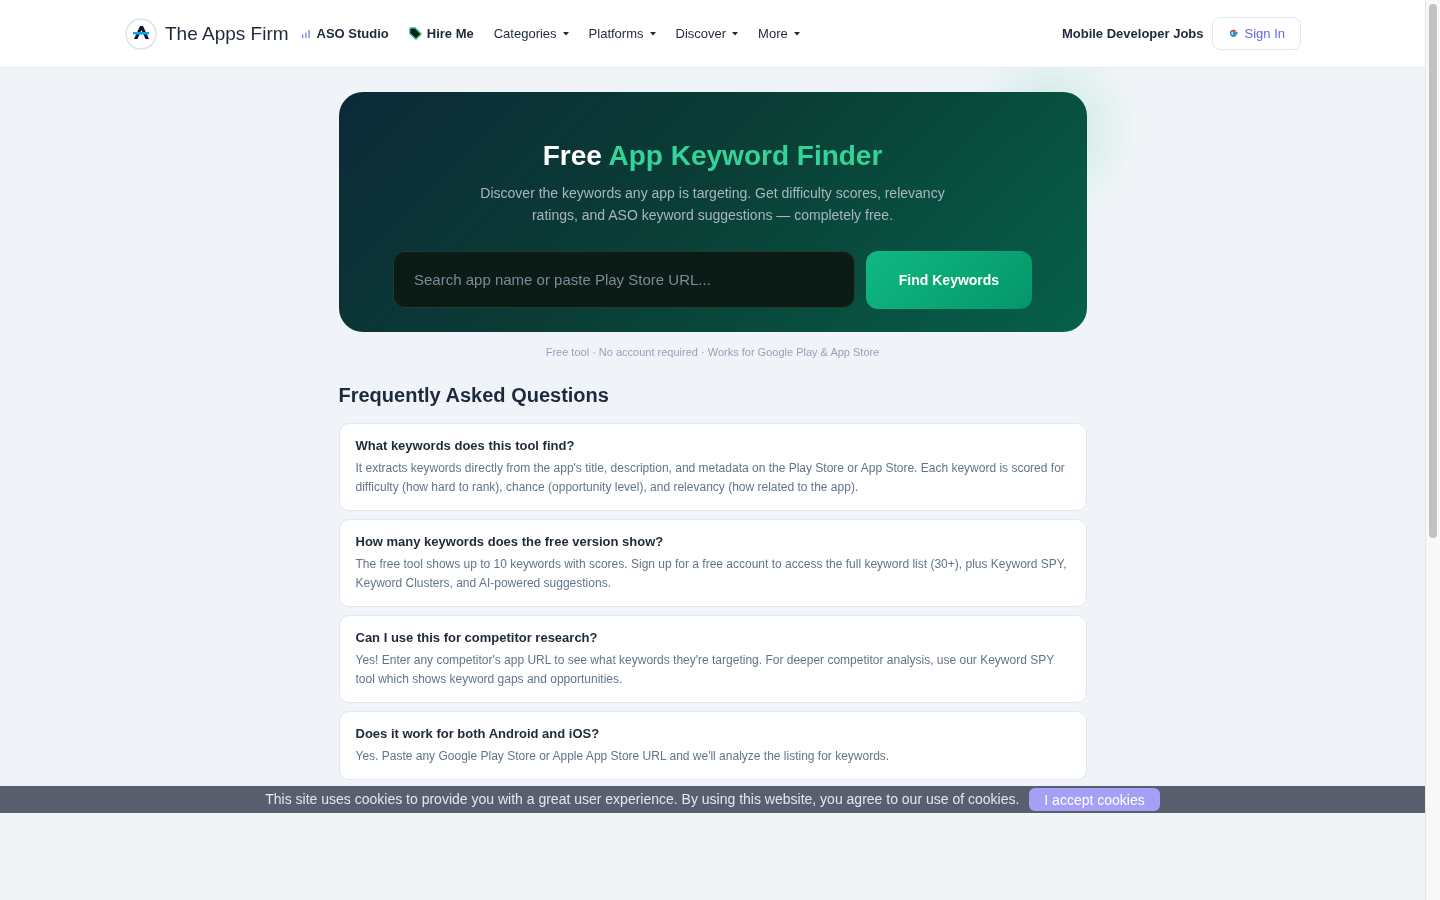  Describe the element at coordinates (1132, 33) in the screenshot. I see `jobs-link: Mobile Developer Jobs` at that location.